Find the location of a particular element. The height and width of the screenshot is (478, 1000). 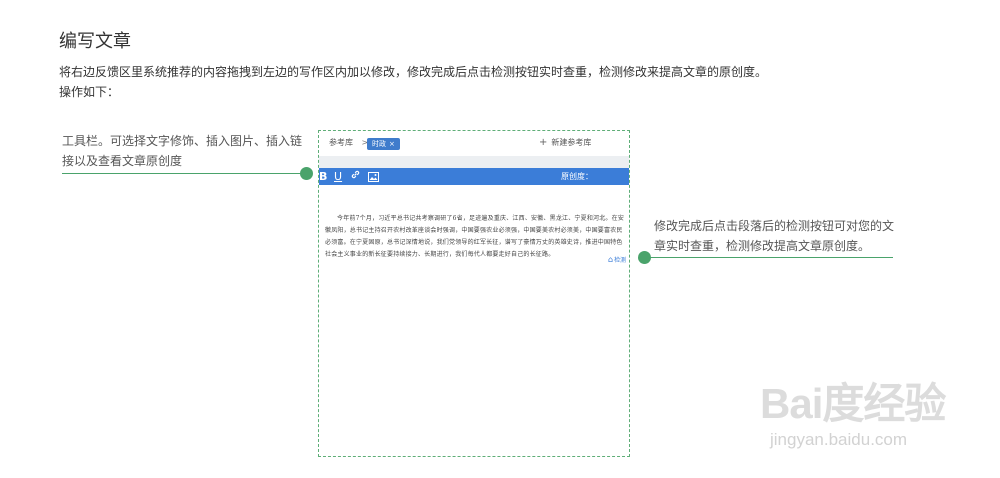

ref-tag-label: 时政 is located at coordinates (379, 144).